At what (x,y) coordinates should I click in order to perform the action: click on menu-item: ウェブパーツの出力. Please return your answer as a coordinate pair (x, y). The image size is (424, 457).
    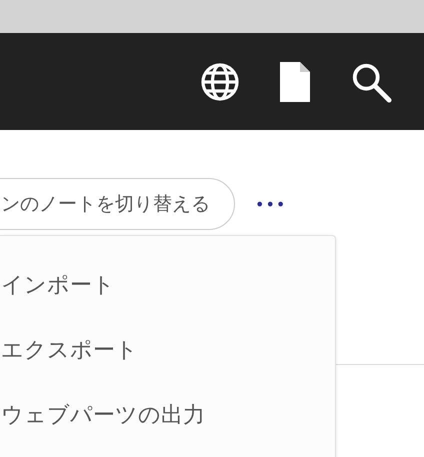
    Looking at the image, I should click on (168, 425).